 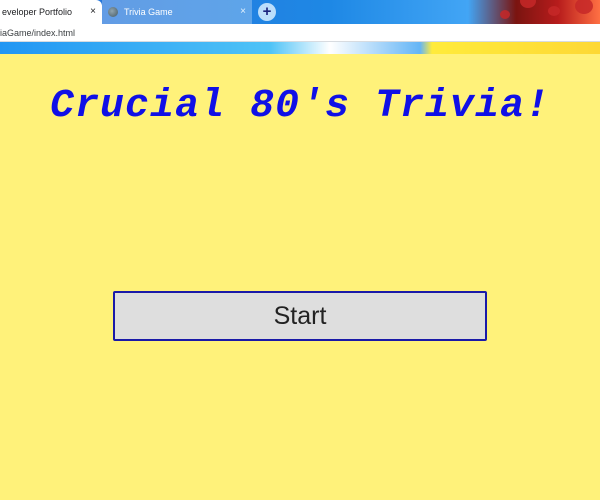 I want to click on start-button: Start, so click(x=300, y=316).